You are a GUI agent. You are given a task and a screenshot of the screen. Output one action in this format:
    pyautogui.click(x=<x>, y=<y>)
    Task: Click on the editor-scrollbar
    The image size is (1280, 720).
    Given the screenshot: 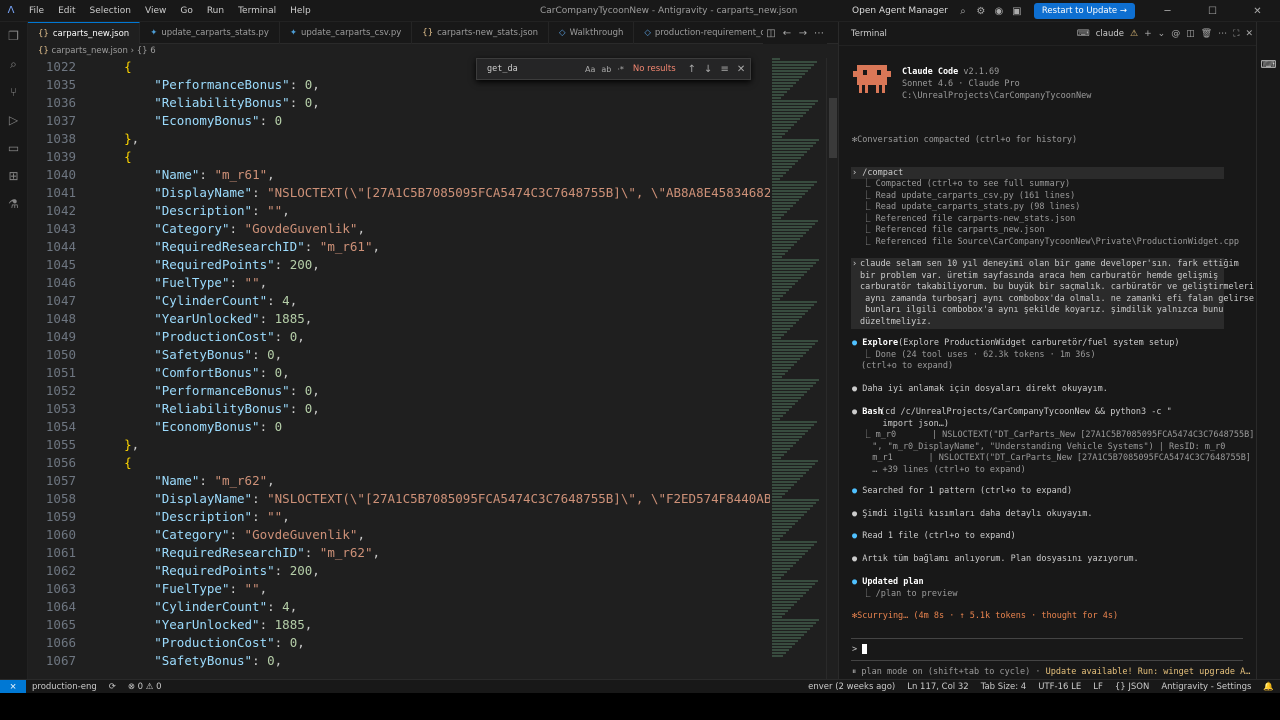 What is the action you would take?
    pyautogui.click(x=832, y=368)
    